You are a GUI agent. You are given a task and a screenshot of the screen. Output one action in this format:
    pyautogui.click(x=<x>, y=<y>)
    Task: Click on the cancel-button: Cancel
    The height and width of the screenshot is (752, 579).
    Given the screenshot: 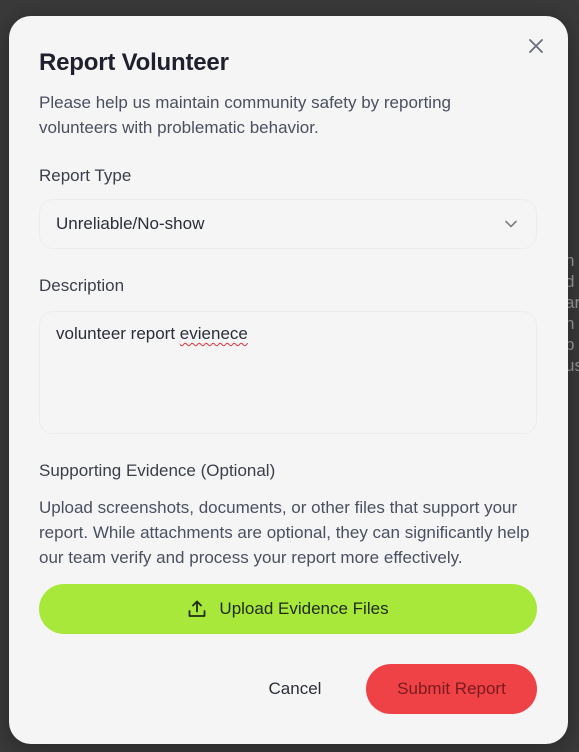 What is the action you would take?
    pyautogui.click(x=295, y=689)
    